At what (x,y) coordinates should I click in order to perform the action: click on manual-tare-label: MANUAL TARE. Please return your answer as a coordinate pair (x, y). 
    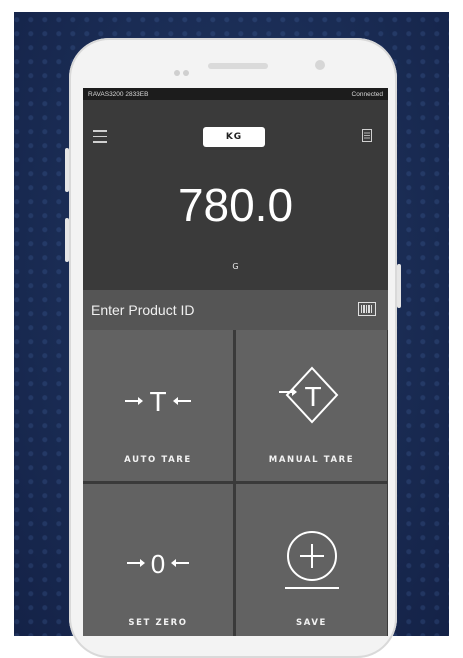
    Looking at the image, I should click on (311, 460).